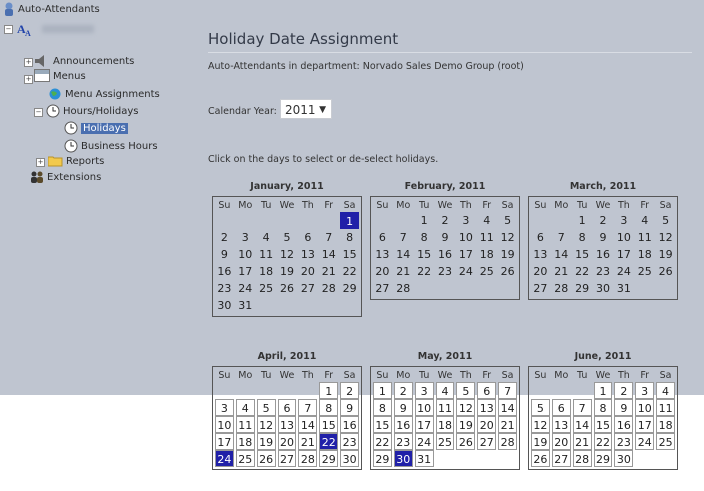  Describe the element at coordinates (224, 458) in the screenshot. I see `holiday-day-cell: 24` at that location.